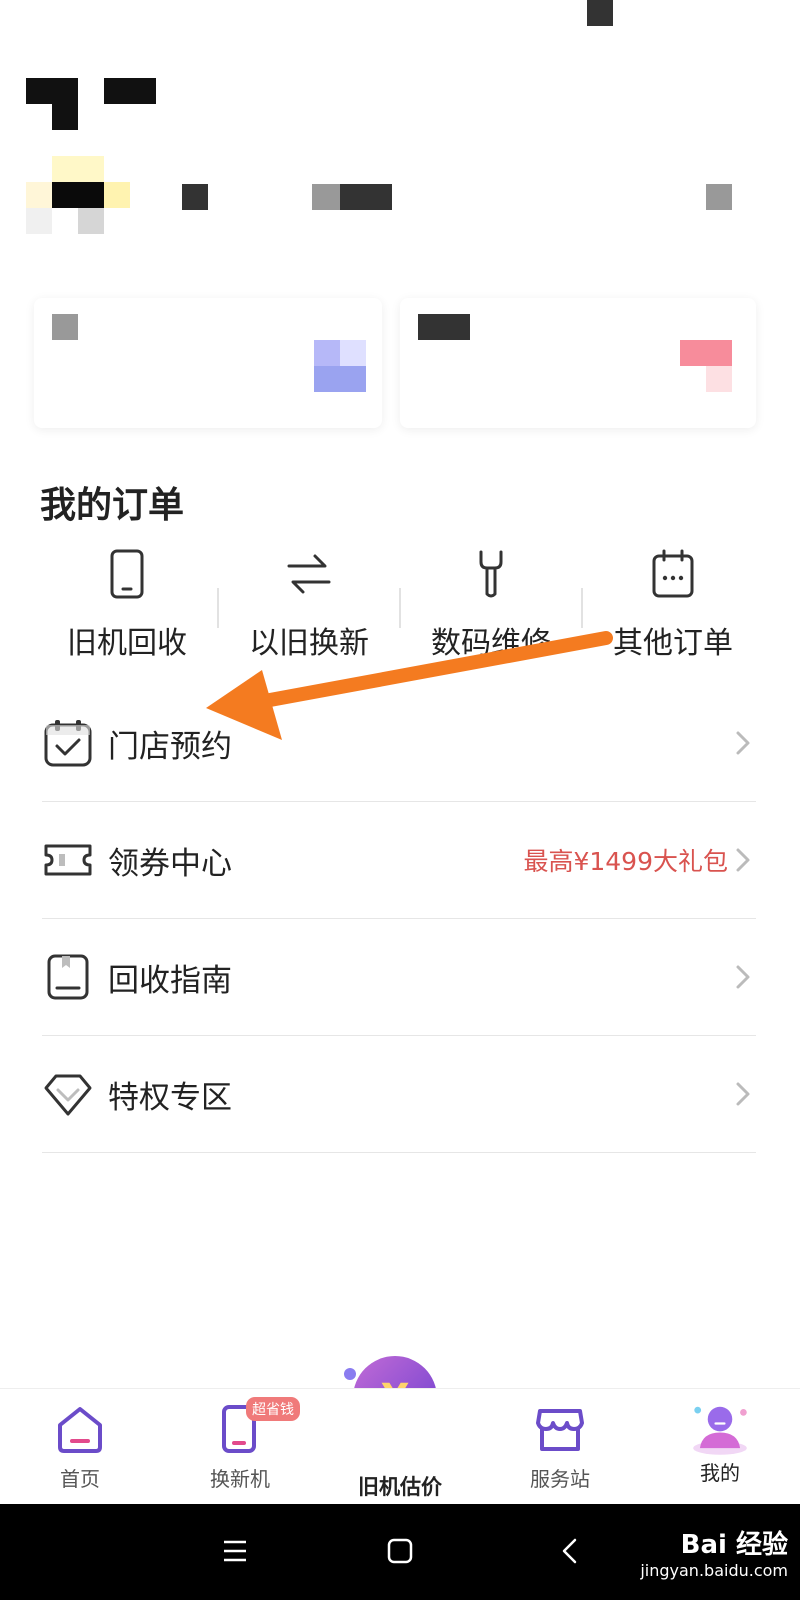  Describe the element at coordinates (235, 1551) in the screenshot. I see `menu-icon` at that location.